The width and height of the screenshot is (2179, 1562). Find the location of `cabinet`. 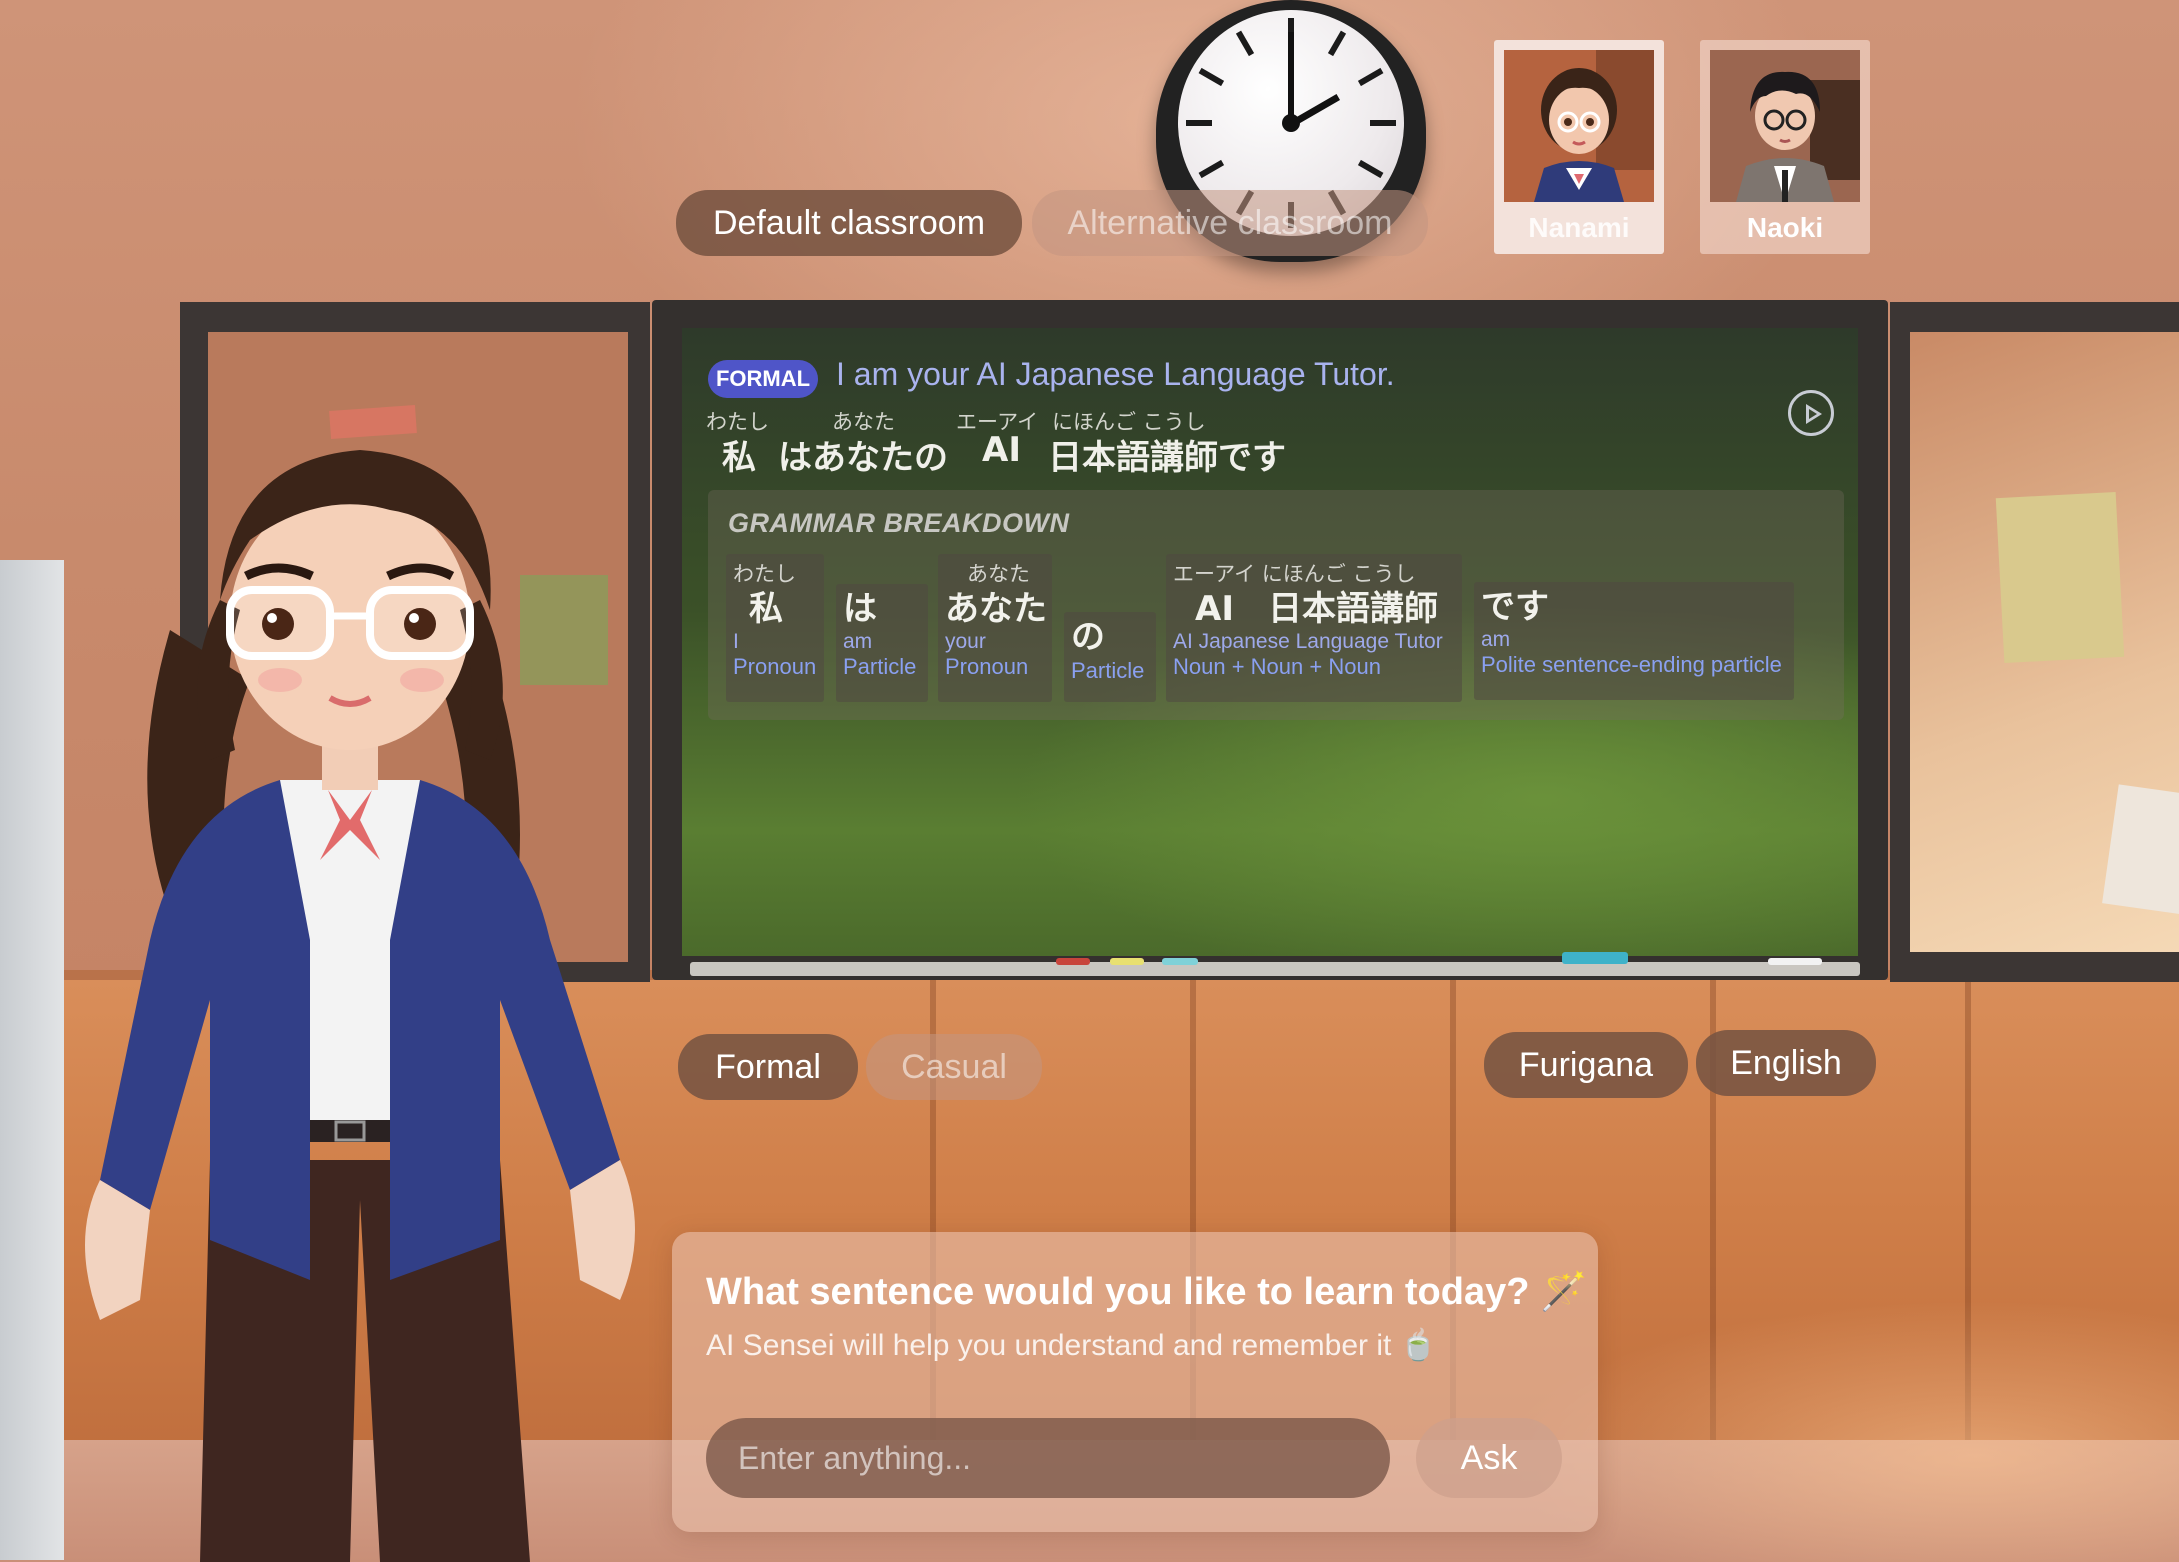

cabinet is located at coordinates (32, 1060).